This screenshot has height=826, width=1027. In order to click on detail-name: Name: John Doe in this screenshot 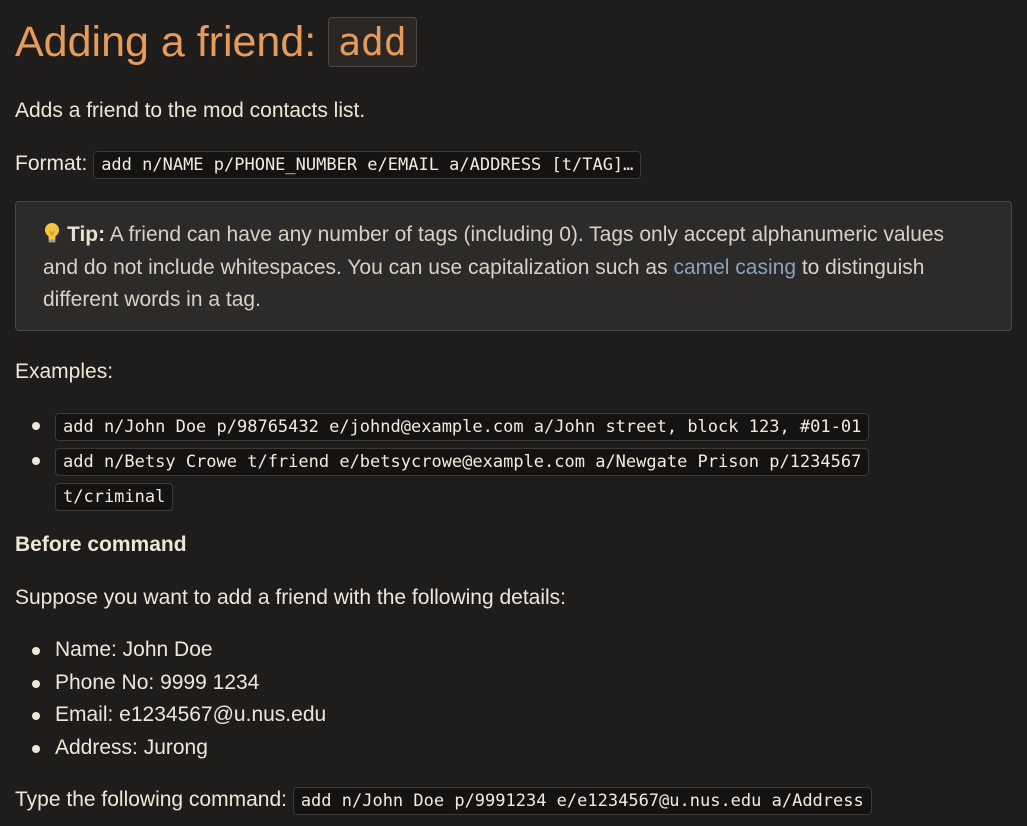, I will do `click(178, 650)`.